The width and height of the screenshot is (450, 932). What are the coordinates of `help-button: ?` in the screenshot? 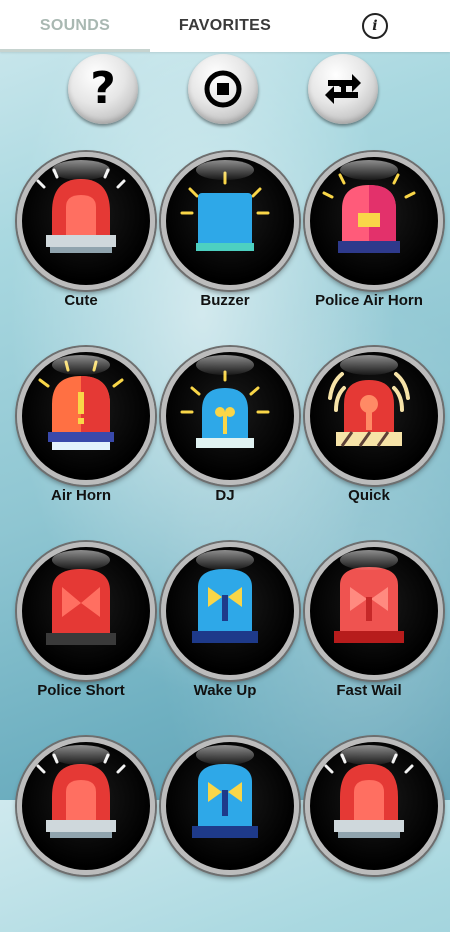 It's located at (103, 89).